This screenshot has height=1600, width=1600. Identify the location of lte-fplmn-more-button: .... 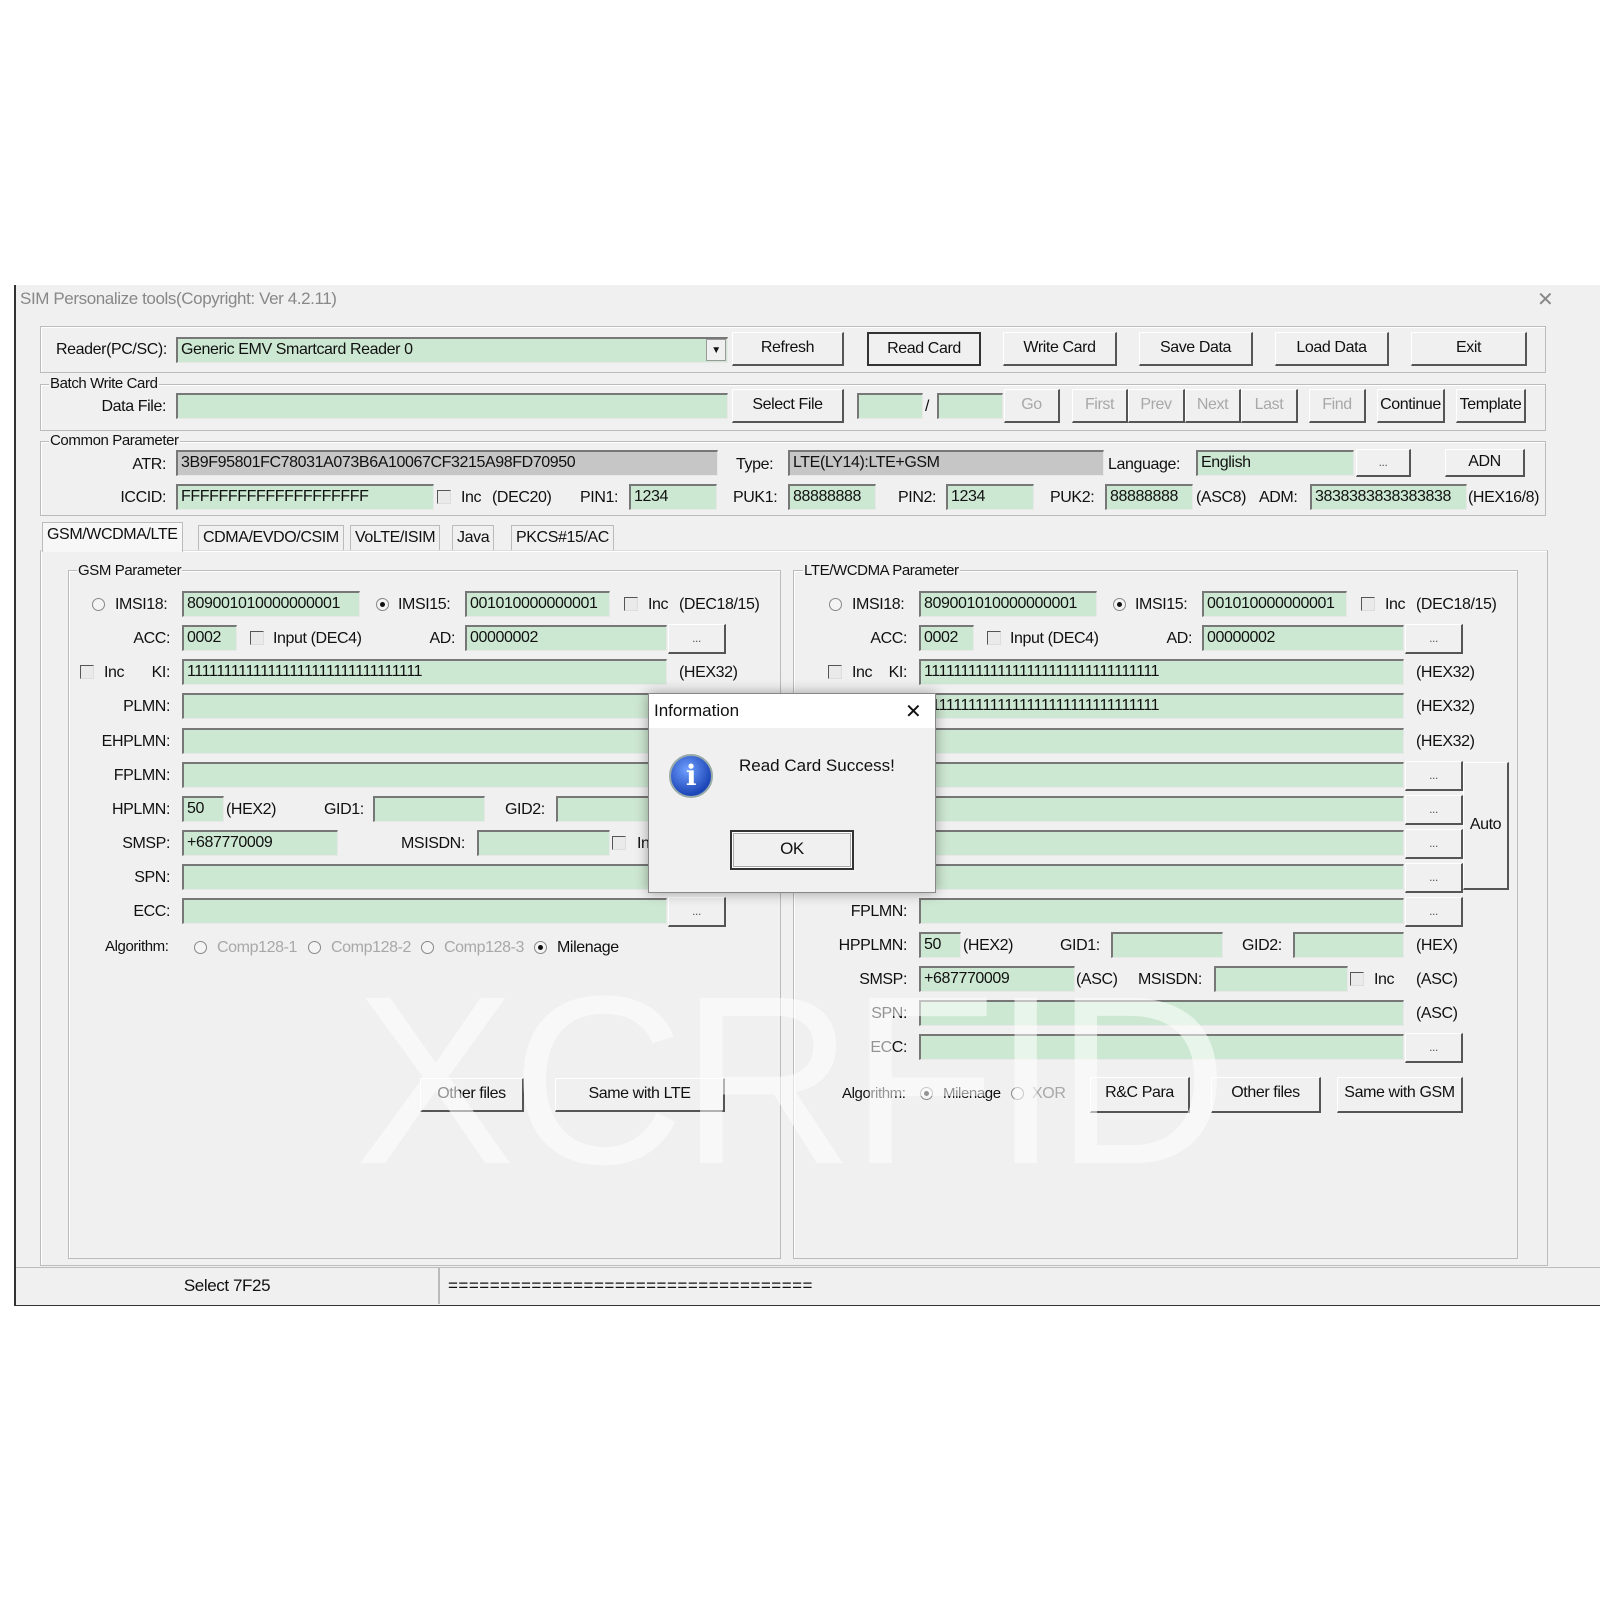
(1434, 912).